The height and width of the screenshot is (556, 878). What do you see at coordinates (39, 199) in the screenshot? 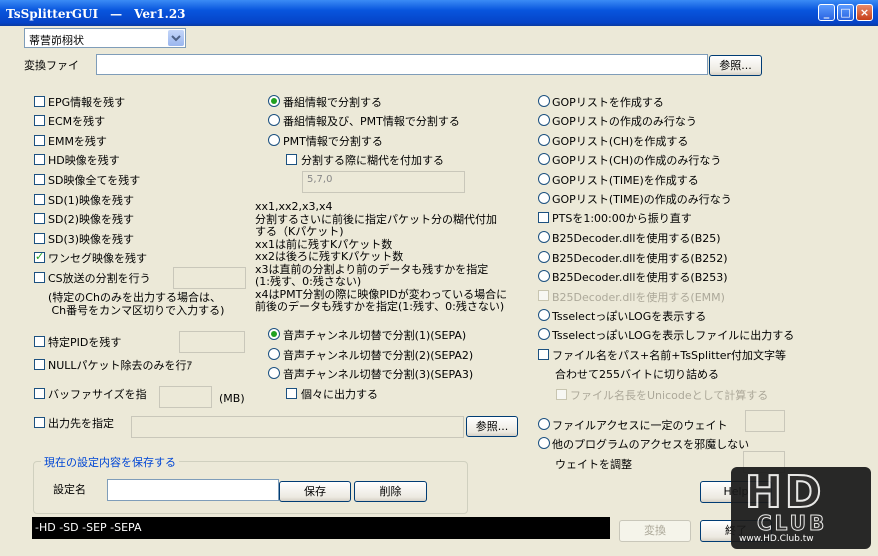
I see `sd1-checkbox` at bounding box center [39, 199].